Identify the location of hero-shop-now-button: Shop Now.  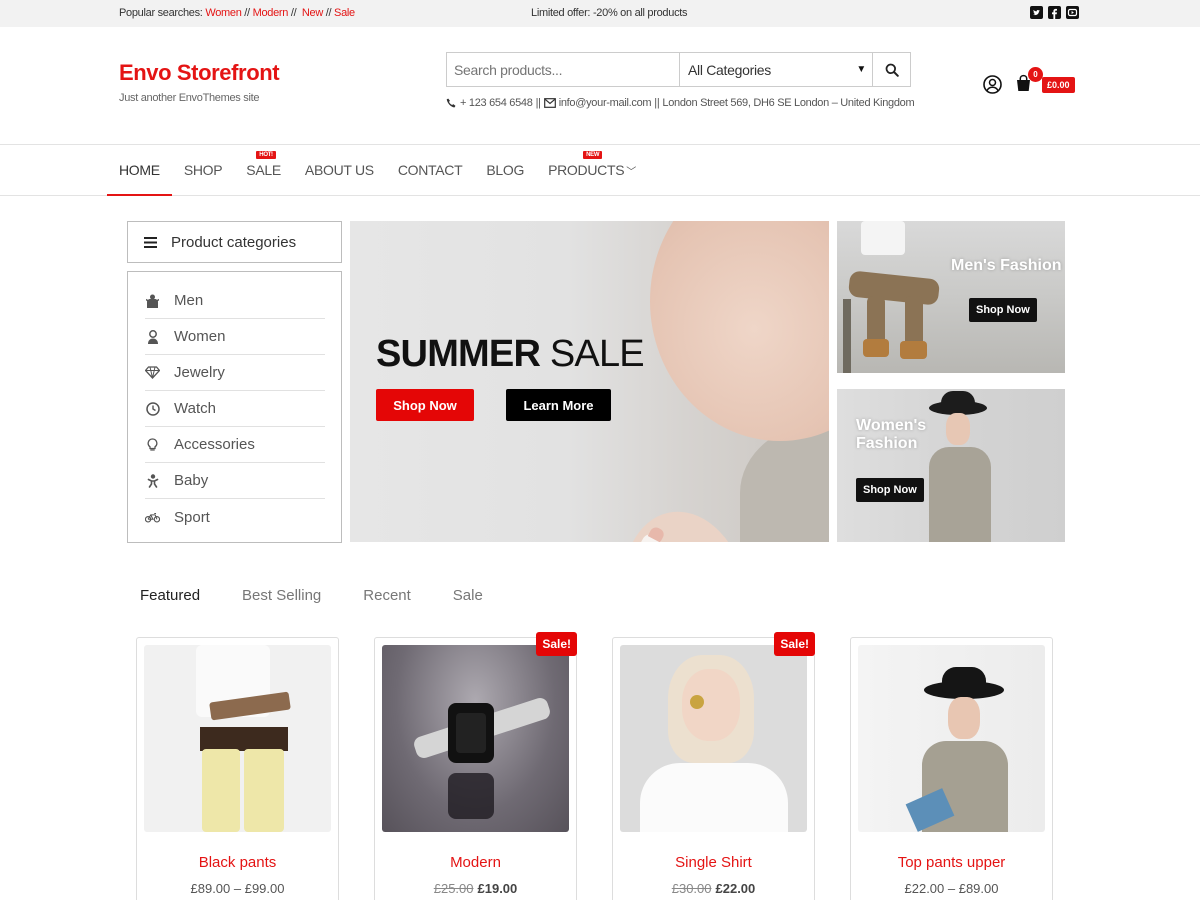
(425, 405).